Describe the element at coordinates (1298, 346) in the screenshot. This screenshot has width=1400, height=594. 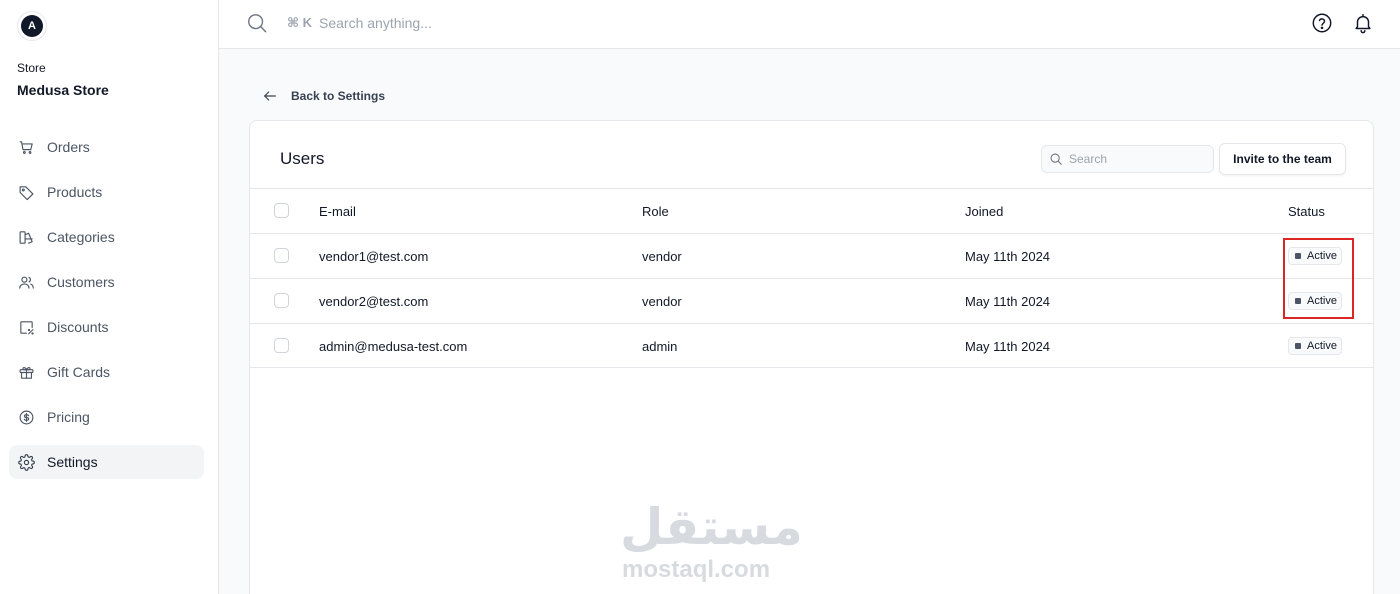
I see `status-dot` at that location.